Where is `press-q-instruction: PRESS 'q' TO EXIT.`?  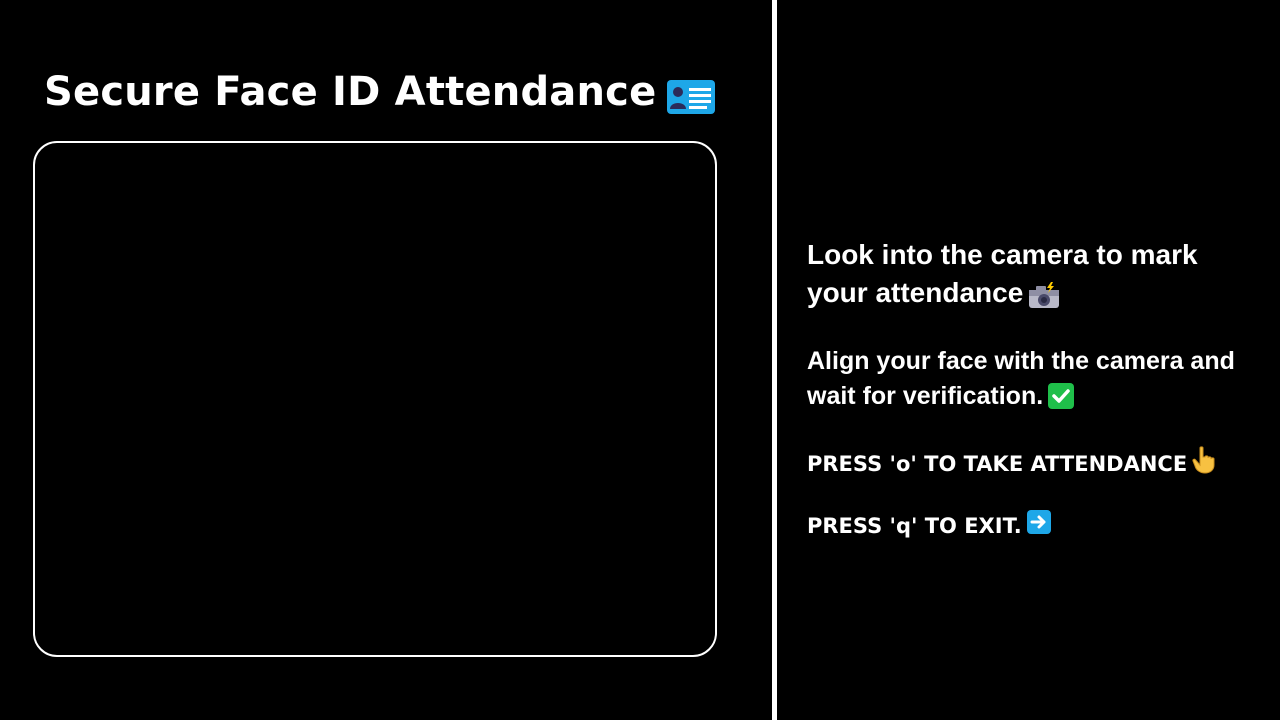 press-q-instruction: PRESS 'q' TO EXIT. is located at coordinates (1027, 525).